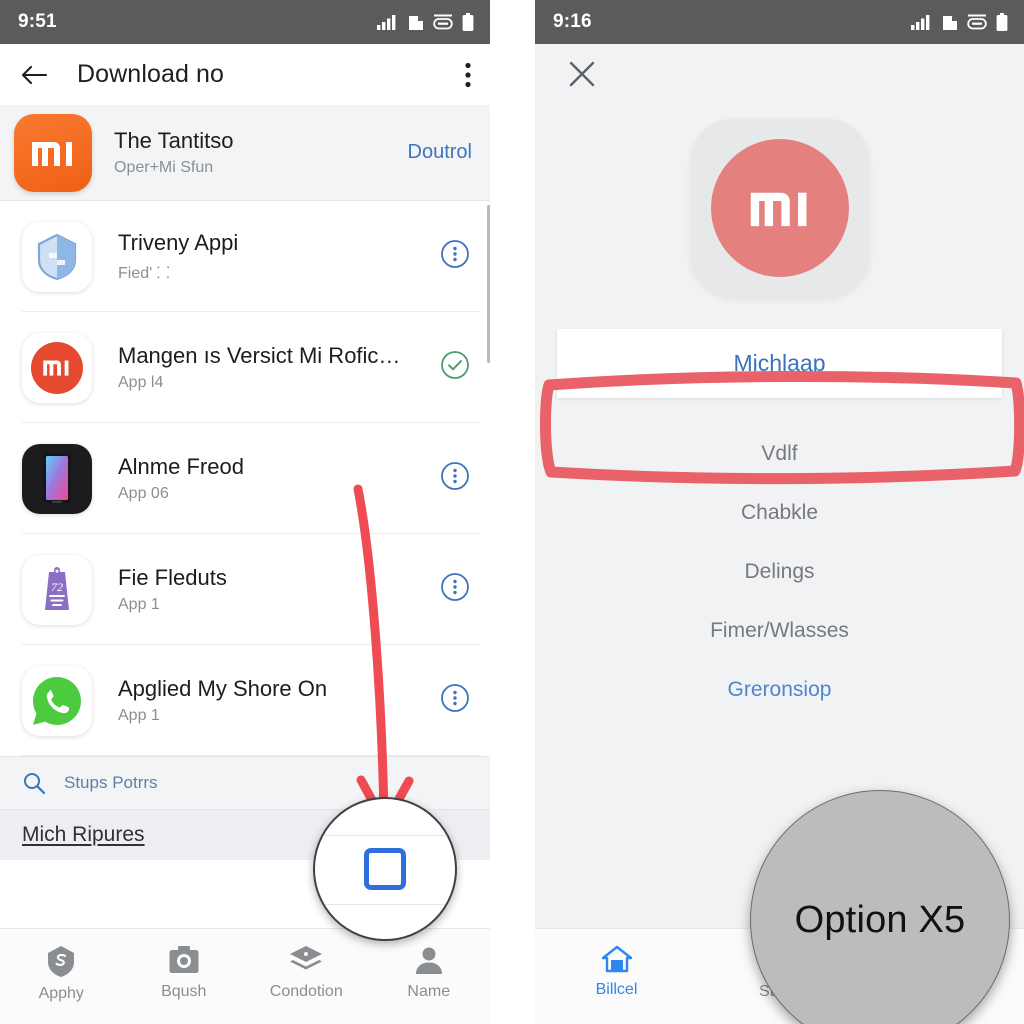 This screenshot has width=1024, height=1024. What do you see at coordinates (383, 656) in the screenshot?
I see `red-arrow` at bounding box center [383, 656].